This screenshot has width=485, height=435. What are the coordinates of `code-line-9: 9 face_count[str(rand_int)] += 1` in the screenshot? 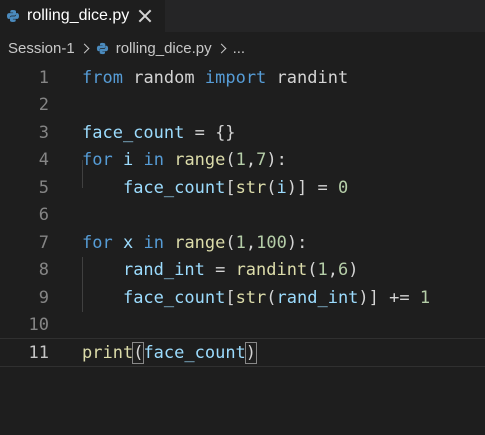 It's located at (242, 298).